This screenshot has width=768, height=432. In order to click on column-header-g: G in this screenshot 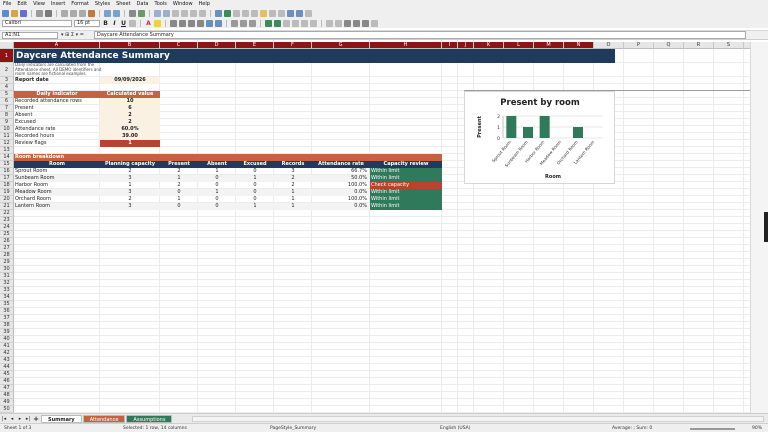, I will do `click(341, 45)`.